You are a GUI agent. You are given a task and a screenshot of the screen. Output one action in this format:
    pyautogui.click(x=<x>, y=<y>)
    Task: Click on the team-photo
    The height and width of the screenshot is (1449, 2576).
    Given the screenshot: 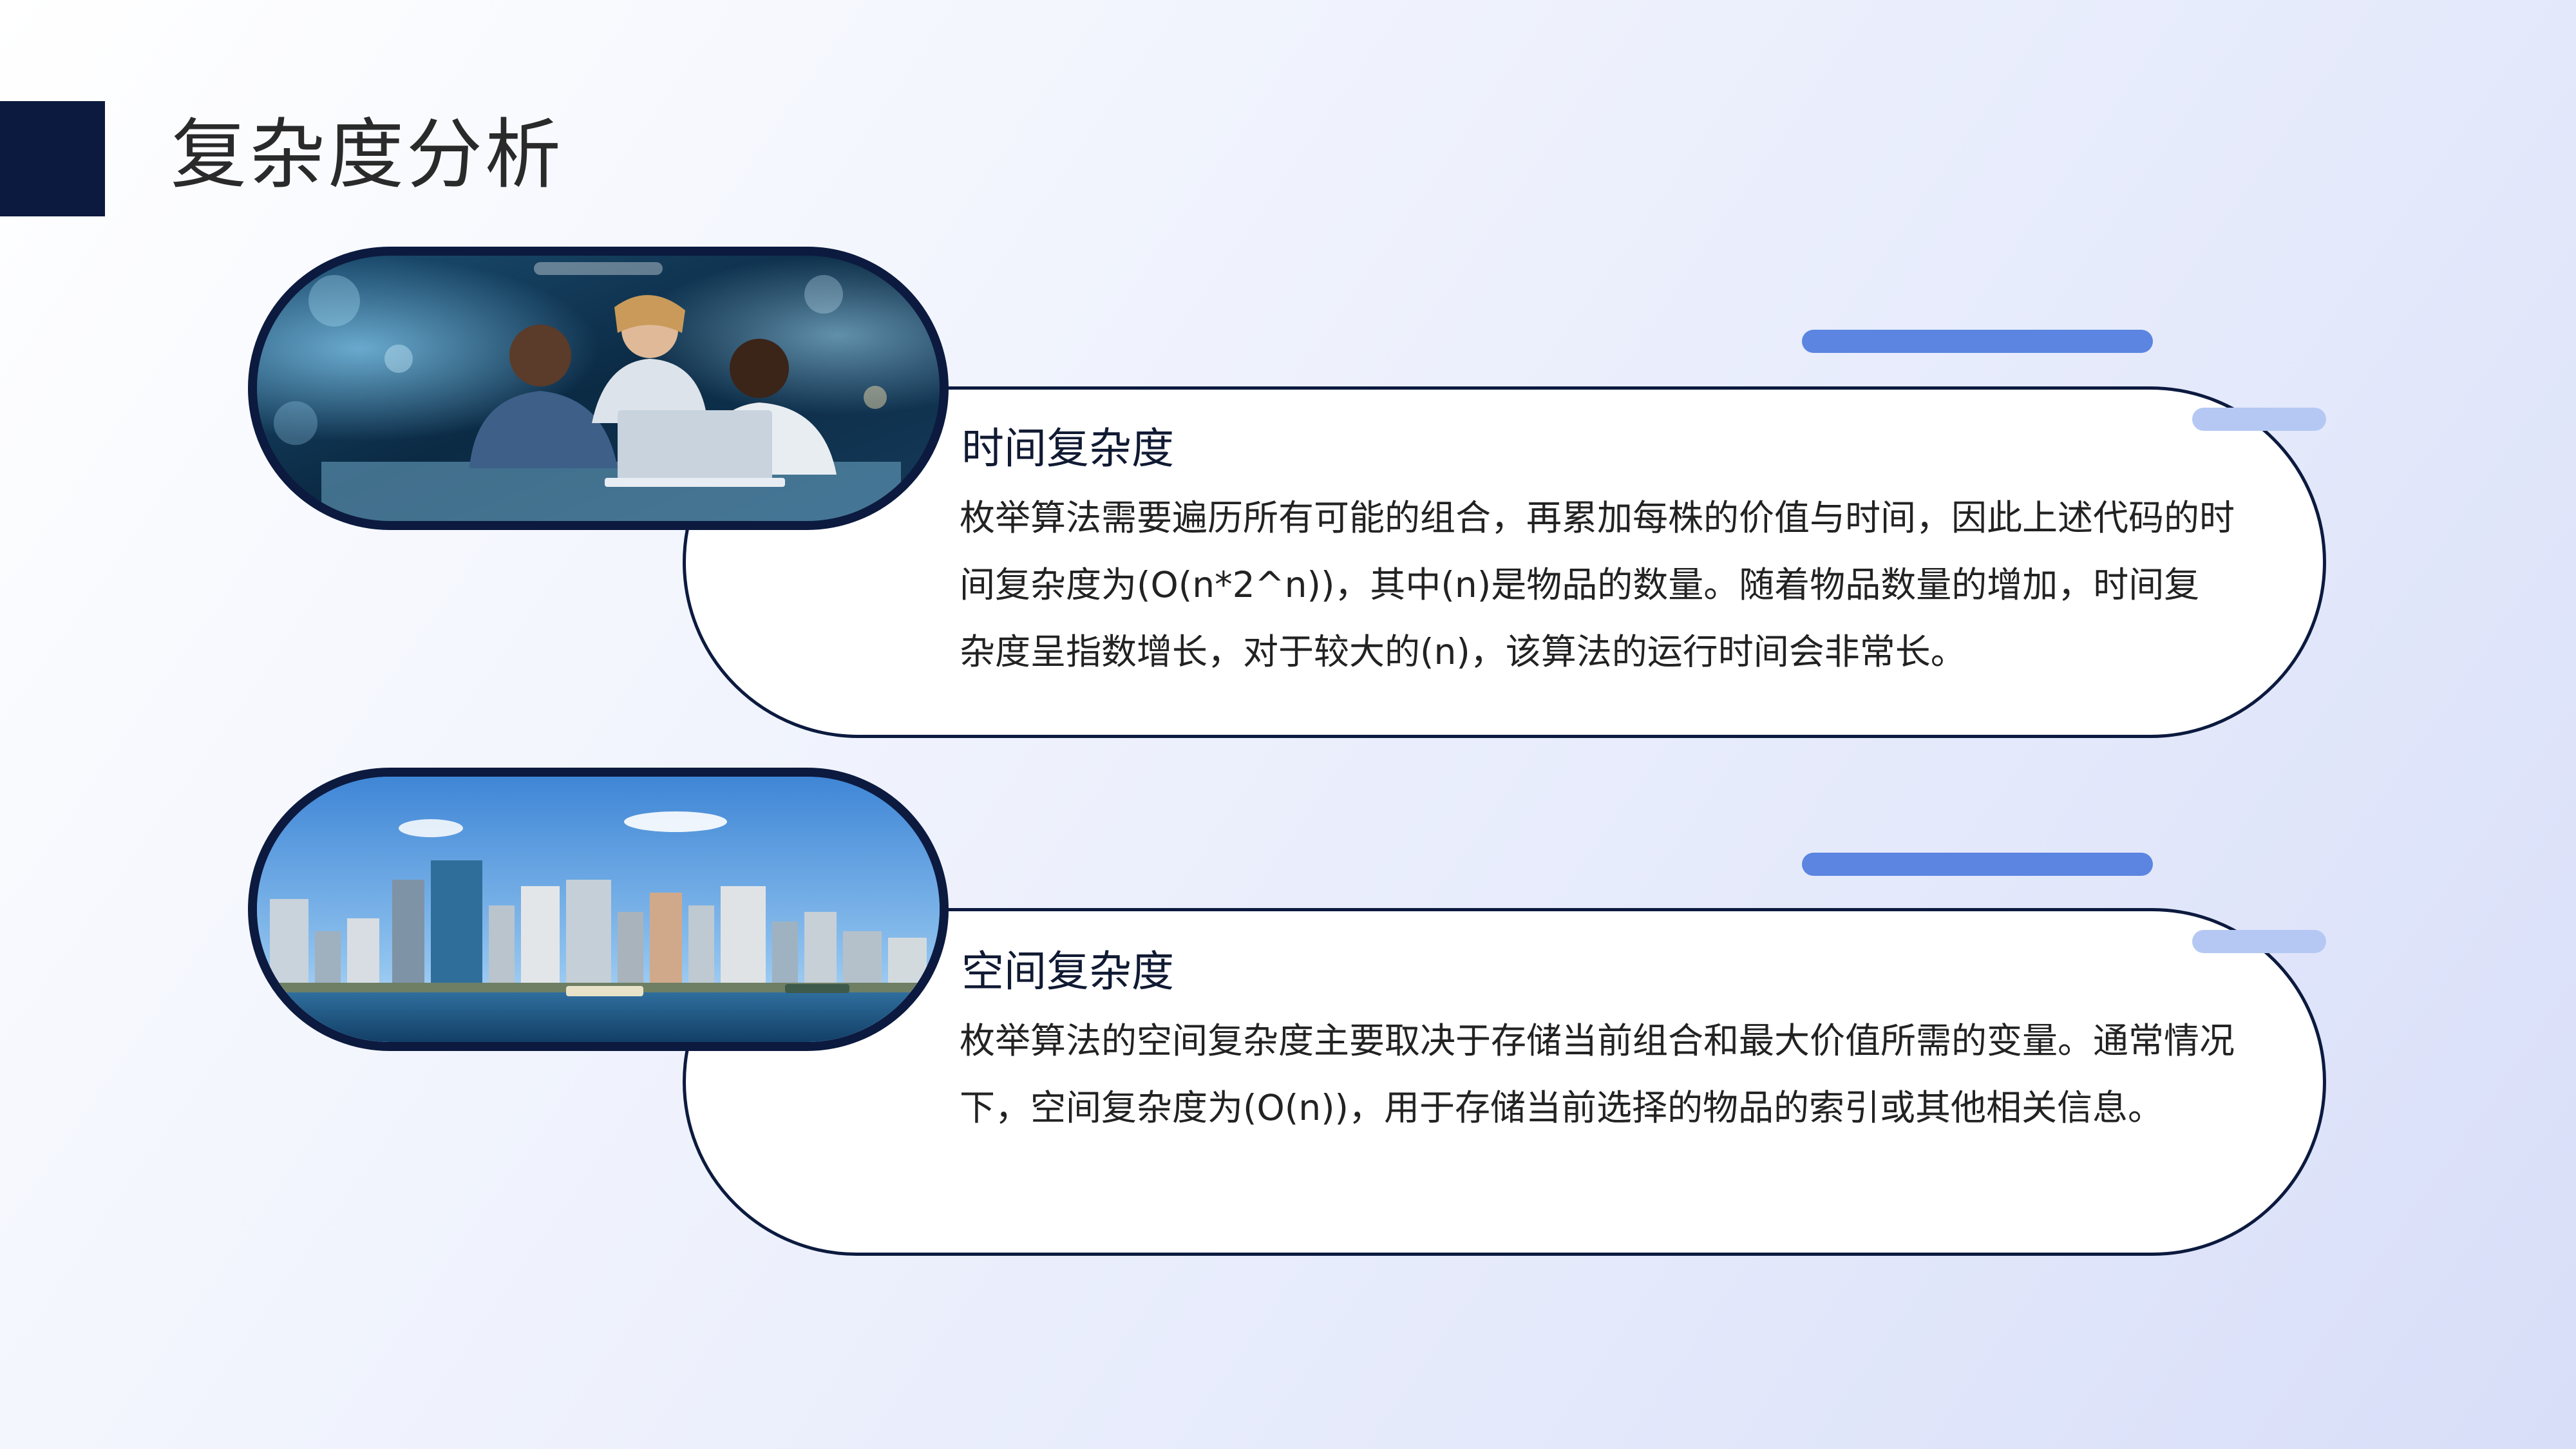 What is the action you would take?
    pyautogui.click(x=598, y=388)
    